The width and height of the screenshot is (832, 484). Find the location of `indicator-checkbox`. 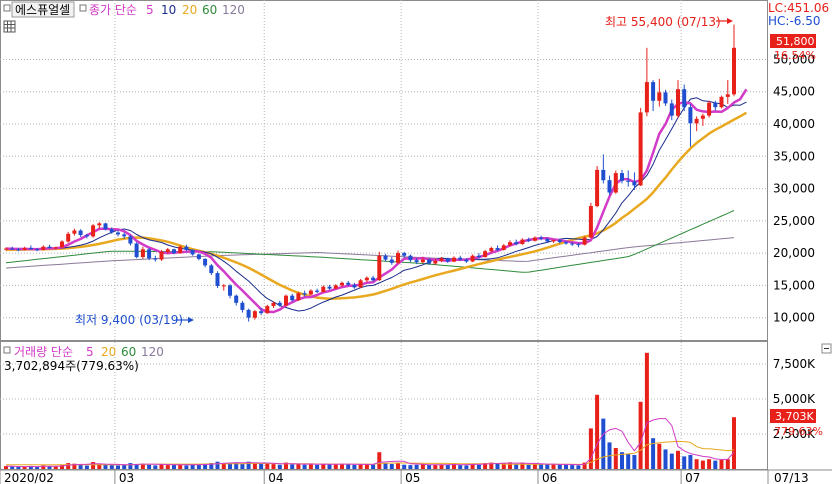

indicator-checkbox is located at coordinates (7, 8).